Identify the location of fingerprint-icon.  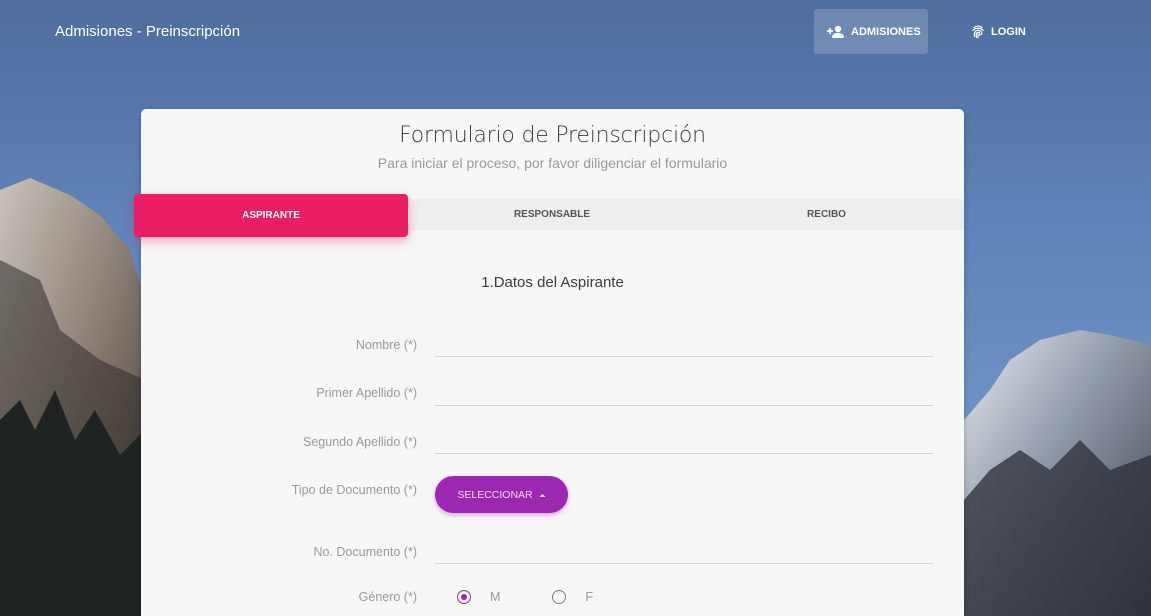
(978, 32).